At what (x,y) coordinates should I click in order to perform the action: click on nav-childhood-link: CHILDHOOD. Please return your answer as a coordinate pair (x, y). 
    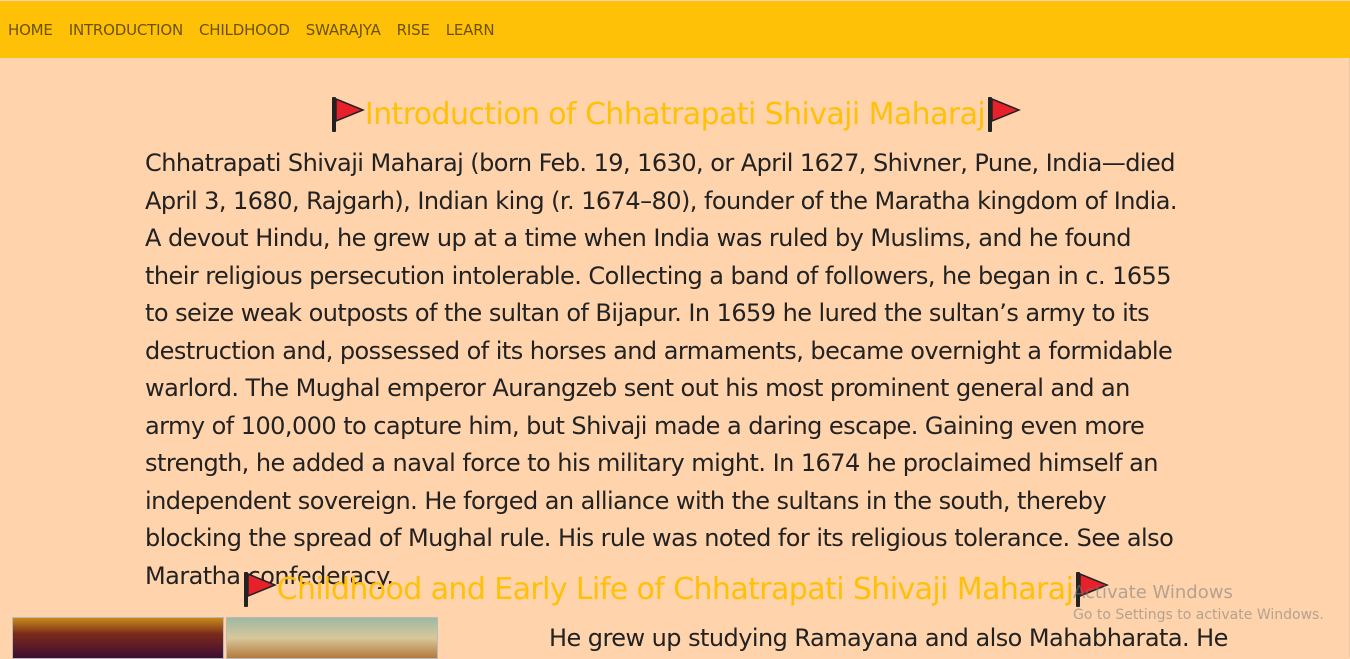
    Looking at the image, I should click on (244, 30).